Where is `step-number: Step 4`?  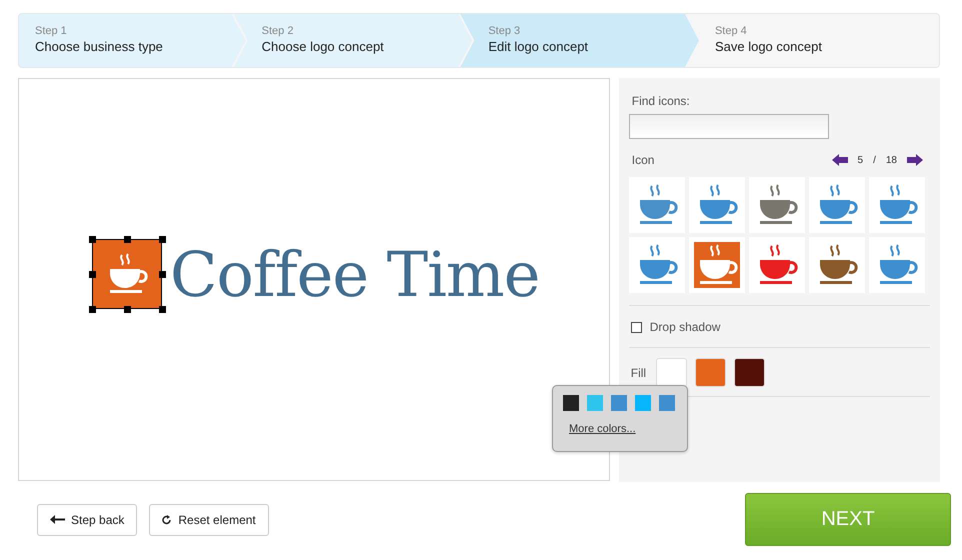
step-number: Step 4 is located at coordinates (731, 31).